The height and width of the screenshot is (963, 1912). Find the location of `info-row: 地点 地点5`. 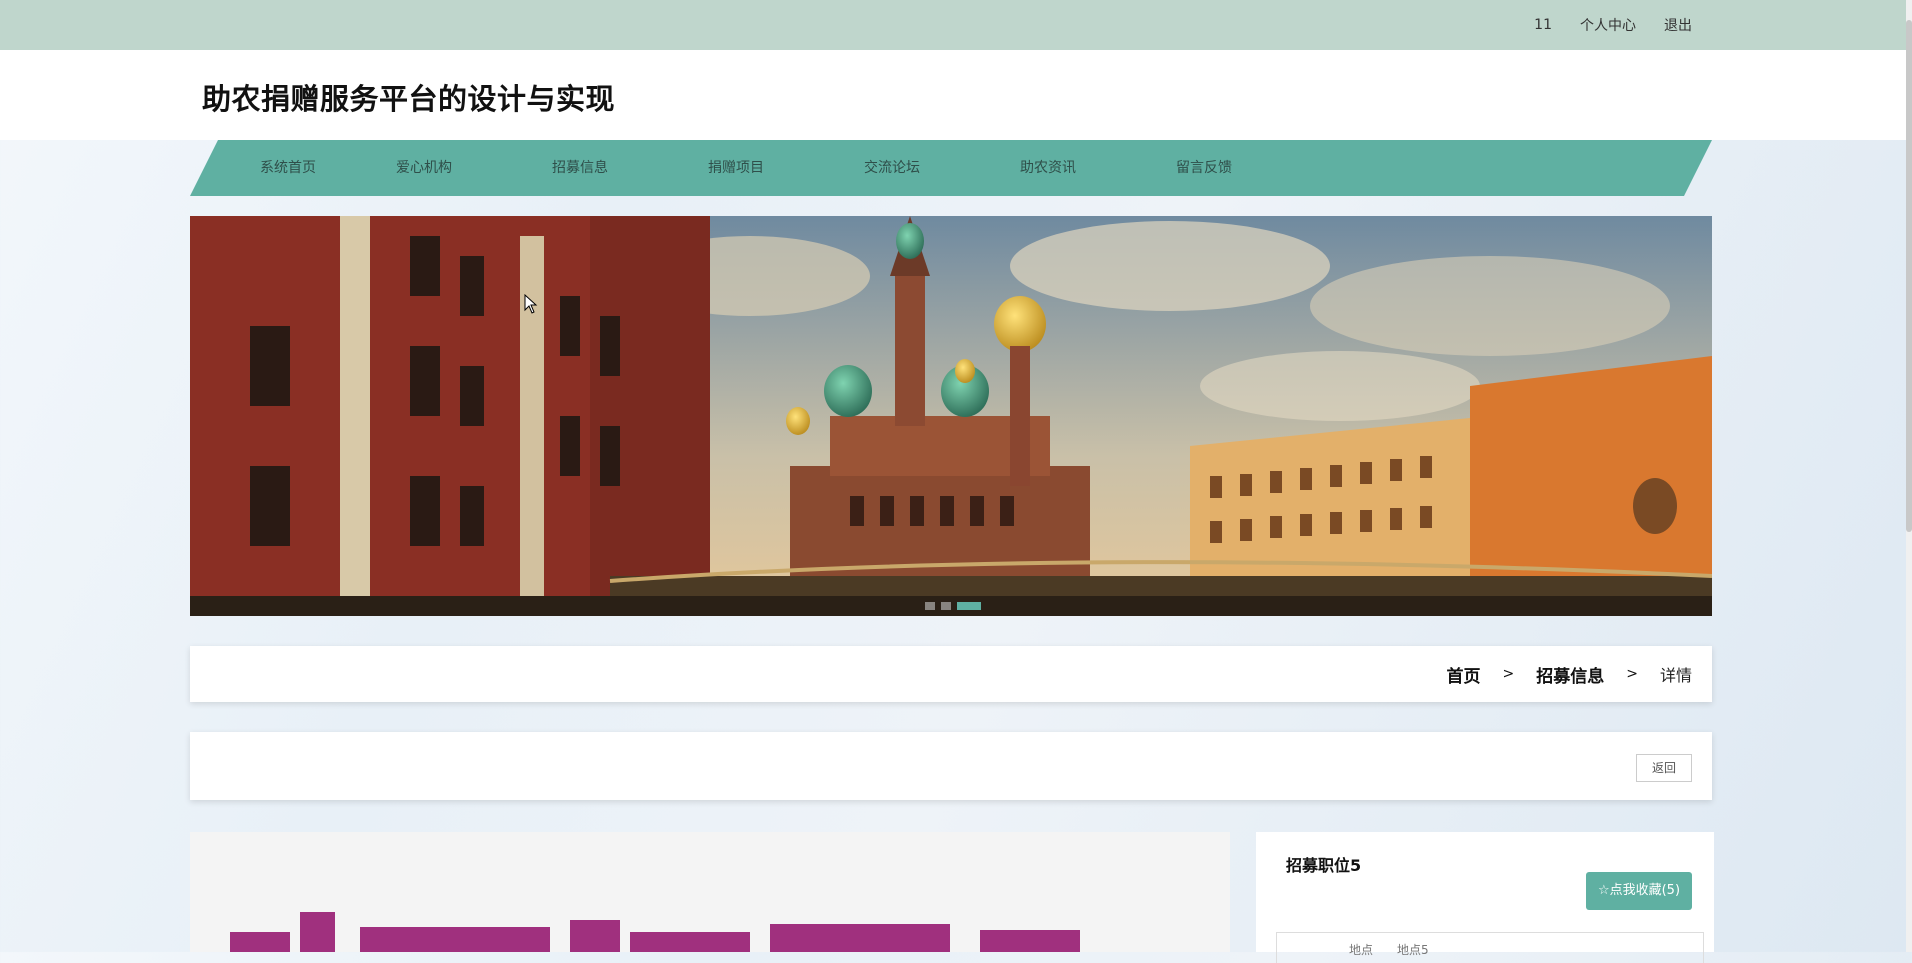

info-row: 地点 地点5 is located at coordinates (1490, 947).